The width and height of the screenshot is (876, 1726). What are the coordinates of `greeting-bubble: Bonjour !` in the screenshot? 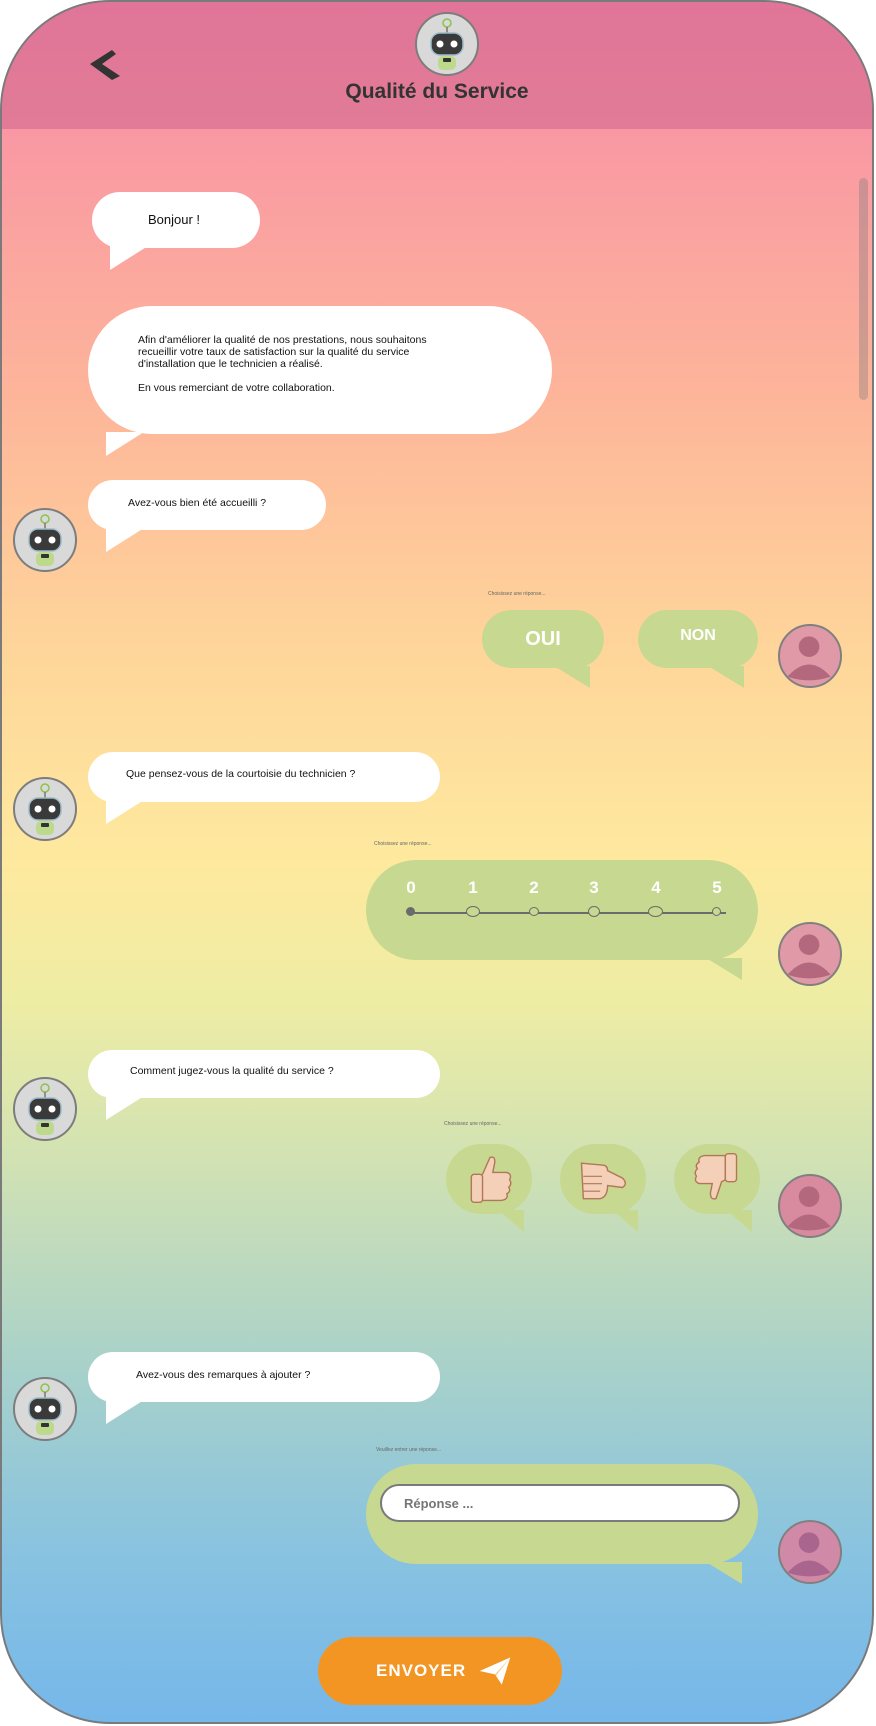 It's located at (176, 231).